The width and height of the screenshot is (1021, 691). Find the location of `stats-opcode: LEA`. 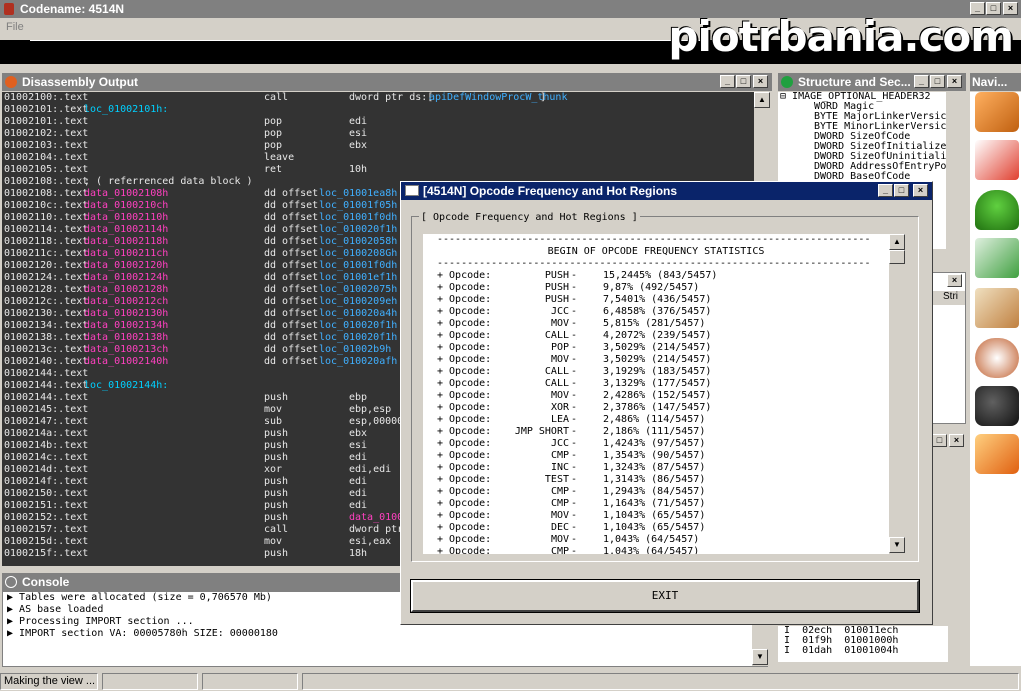

stats-opcode: LEA is located at coordinates (559, 419).